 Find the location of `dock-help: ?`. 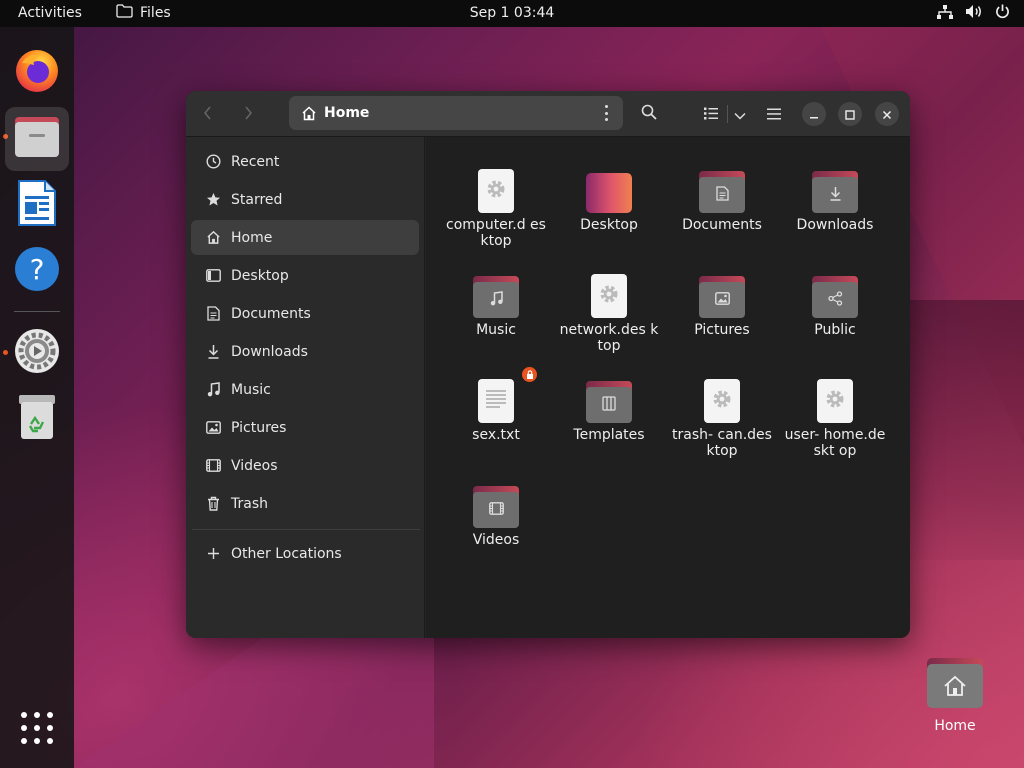

dock-help: ? is located at coordinates (37, 271).